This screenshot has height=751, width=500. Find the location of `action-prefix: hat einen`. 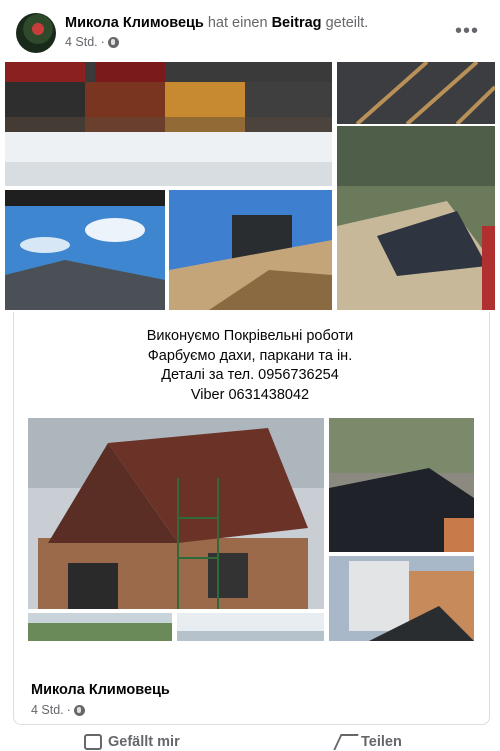

action-prefix: hat einen is located at coordinates (237, 23).